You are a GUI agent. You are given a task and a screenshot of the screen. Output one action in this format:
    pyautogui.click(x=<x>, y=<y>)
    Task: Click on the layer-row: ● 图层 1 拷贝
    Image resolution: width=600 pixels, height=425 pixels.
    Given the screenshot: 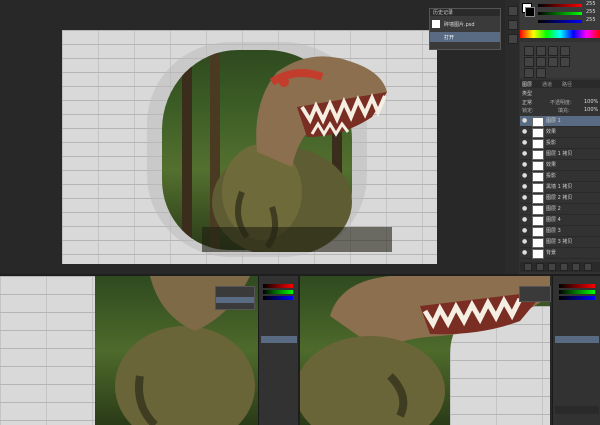 What is the action you would take?
    pyautogui.click(x=560, y=154)
    